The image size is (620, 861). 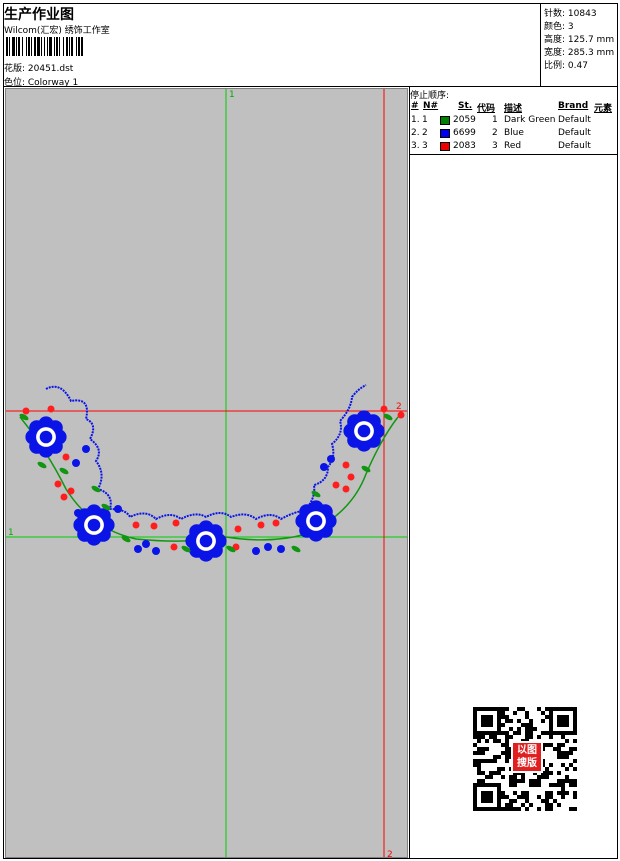 I want to click on design-file: 花版: 20451.dst, so click(x=39, y=69).